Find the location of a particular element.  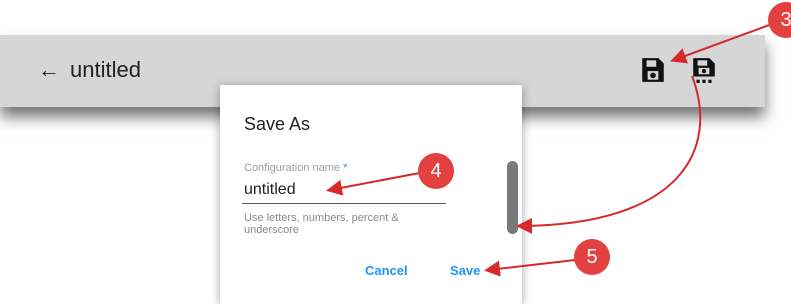

save-as-icon is located at coordinates (704, 70).